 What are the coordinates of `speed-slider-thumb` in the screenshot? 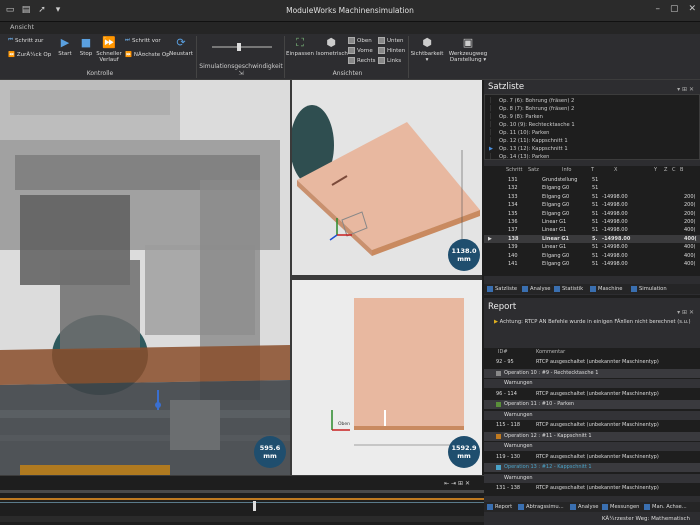 It's located at (239, 47).